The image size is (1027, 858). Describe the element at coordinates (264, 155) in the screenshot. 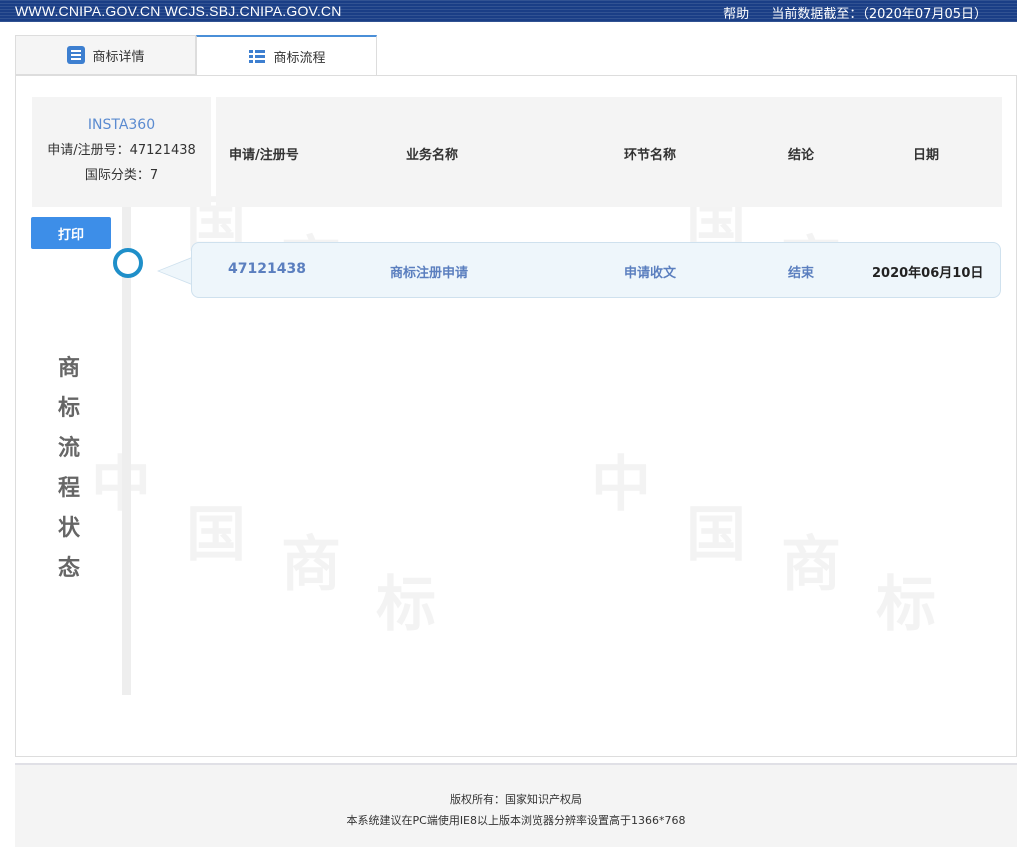

I see `header-reg-no: 申请/注册号` at that location.